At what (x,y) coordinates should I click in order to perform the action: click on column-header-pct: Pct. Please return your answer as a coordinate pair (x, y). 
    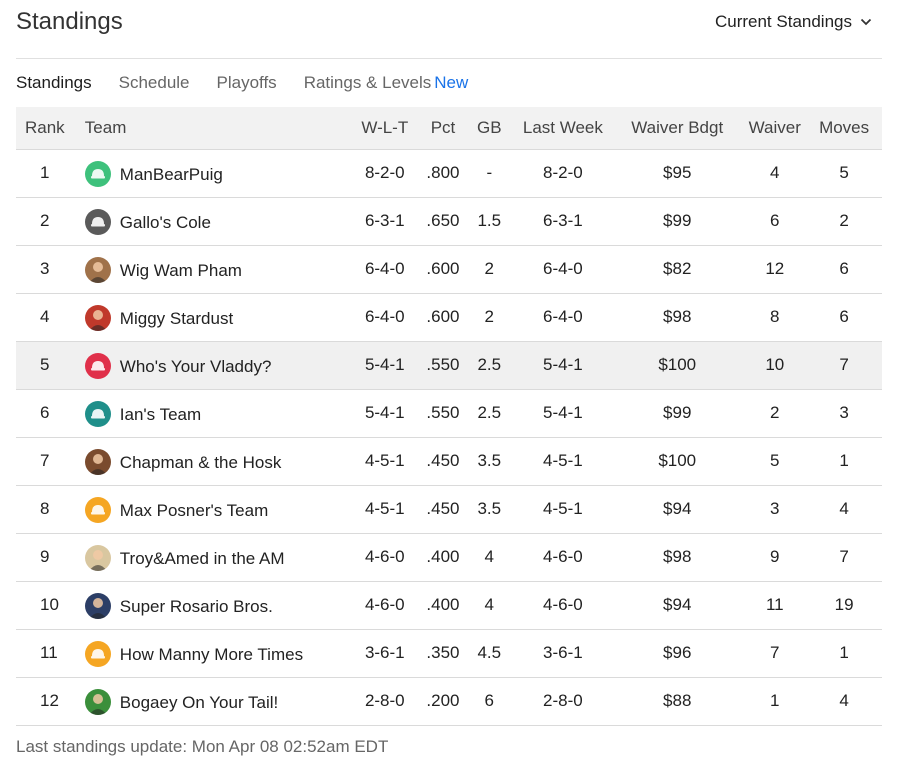
    Looking at the image, I should click on (443, 128).